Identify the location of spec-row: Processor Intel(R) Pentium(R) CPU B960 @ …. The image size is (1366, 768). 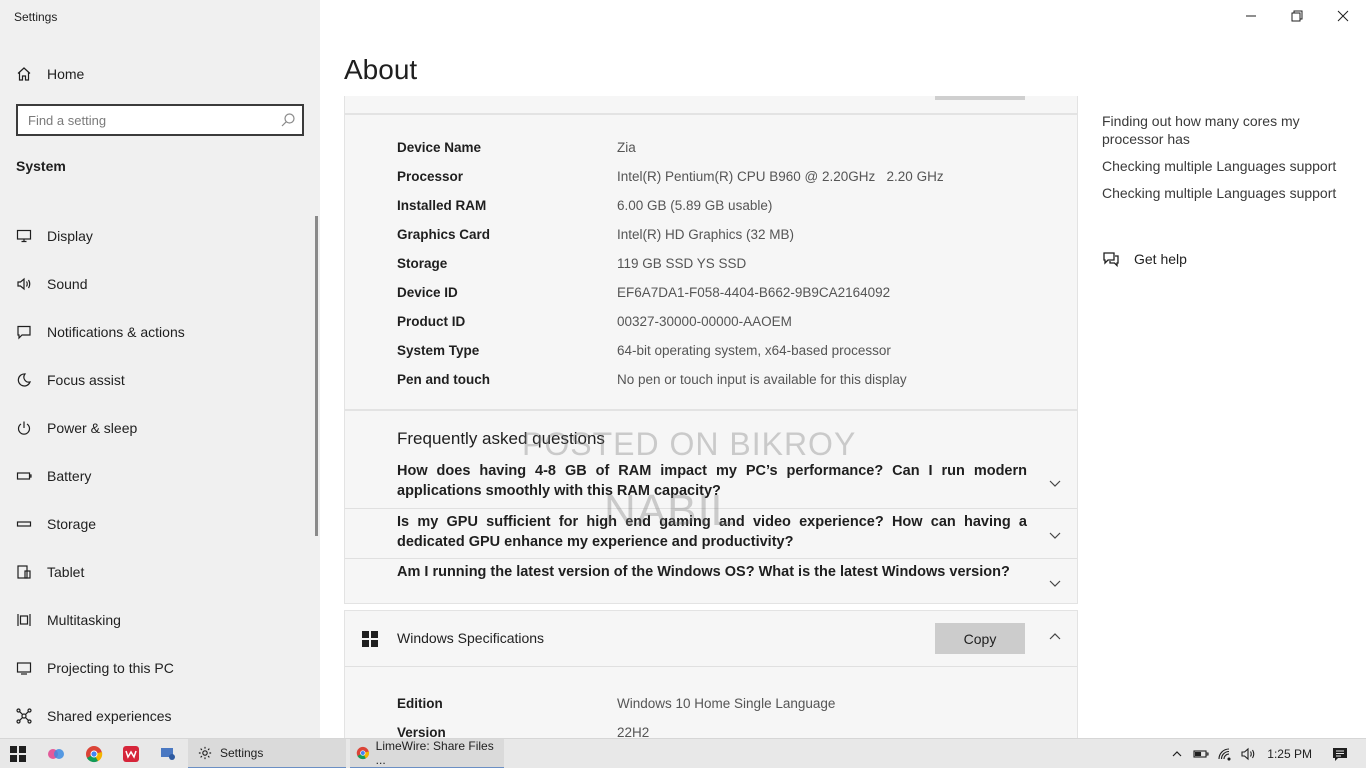
(670, 176).